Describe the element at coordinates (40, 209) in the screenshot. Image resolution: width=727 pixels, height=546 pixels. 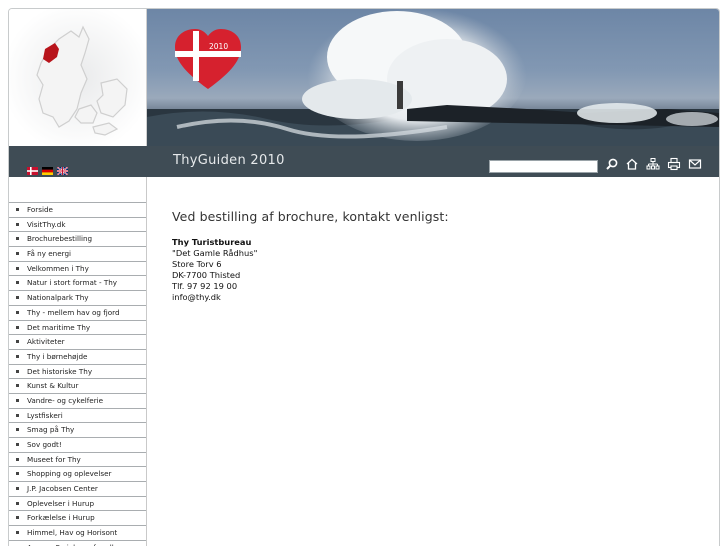
I see `sidebar-item-label: Forside` at that location.